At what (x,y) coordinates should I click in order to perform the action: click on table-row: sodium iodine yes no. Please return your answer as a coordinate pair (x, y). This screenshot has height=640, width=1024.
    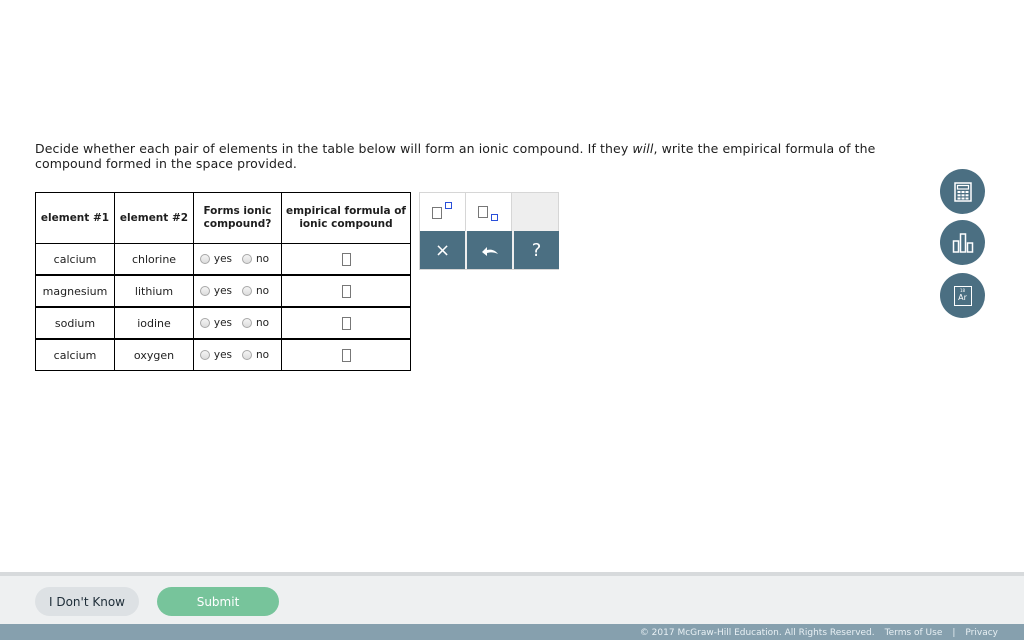
    Looking at the image, I should click on (223, 323).